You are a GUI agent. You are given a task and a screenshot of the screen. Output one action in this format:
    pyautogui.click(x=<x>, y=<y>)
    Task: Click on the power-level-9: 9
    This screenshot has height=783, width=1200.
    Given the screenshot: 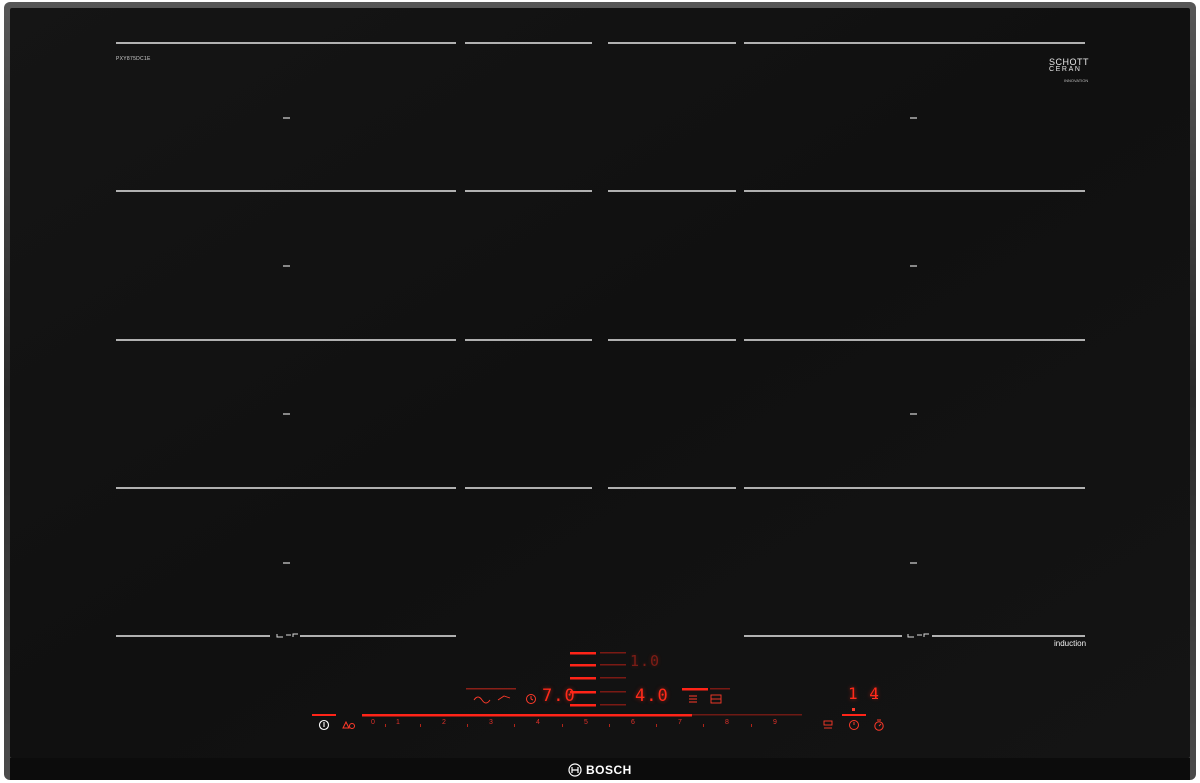 What is the action you would take?
    pyautogui.click(x=775, y=722)
    